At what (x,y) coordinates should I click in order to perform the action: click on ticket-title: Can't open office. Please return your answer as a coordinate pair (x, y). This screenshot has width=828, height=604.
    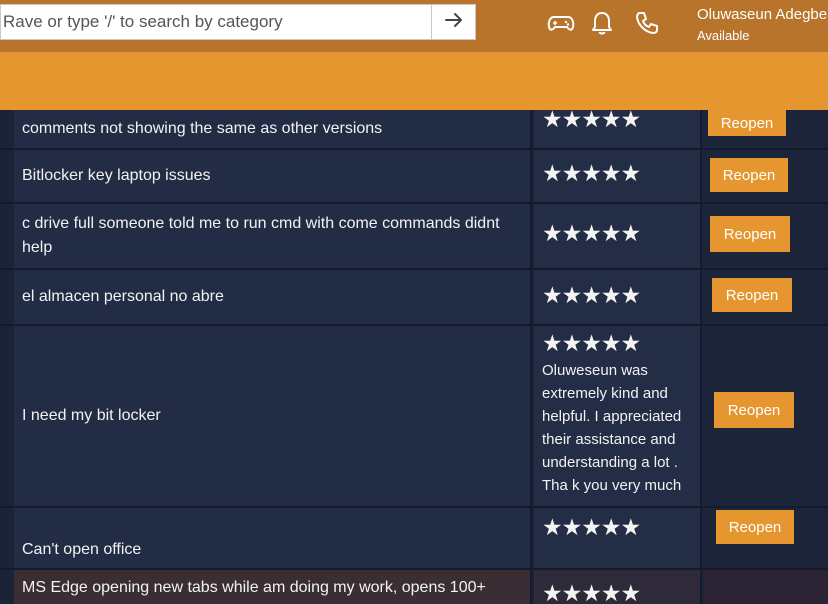
    Looking at the image, I should click on (82, 549).